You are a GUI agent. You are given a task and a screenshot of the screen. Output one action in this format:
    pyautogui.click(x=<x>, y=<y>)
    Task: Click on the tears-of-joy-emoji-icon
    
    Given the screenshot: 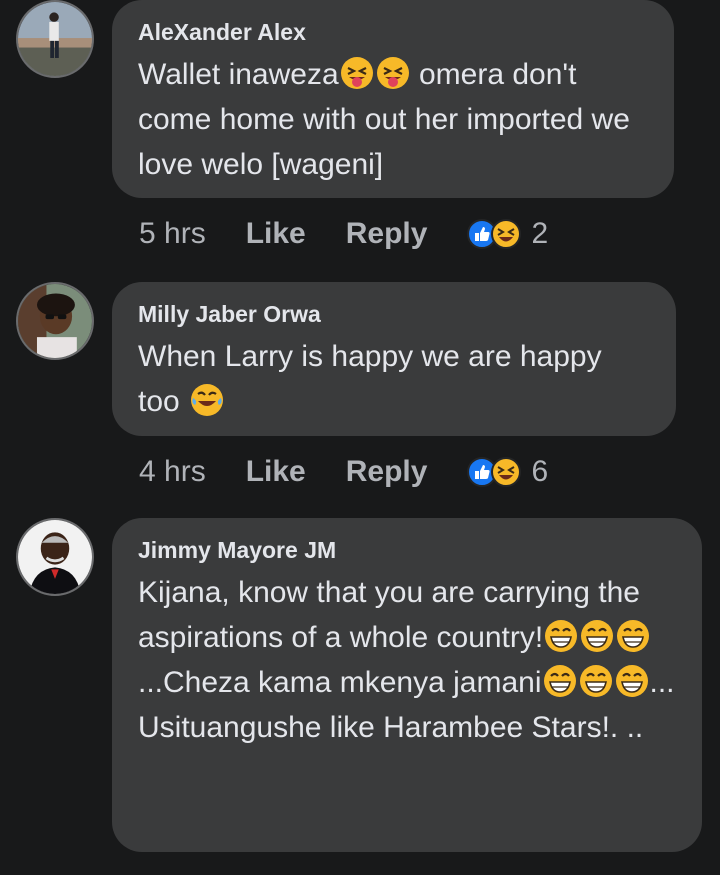 What is the action you would take?
    pyautogui.click(x=207, y=400)
    